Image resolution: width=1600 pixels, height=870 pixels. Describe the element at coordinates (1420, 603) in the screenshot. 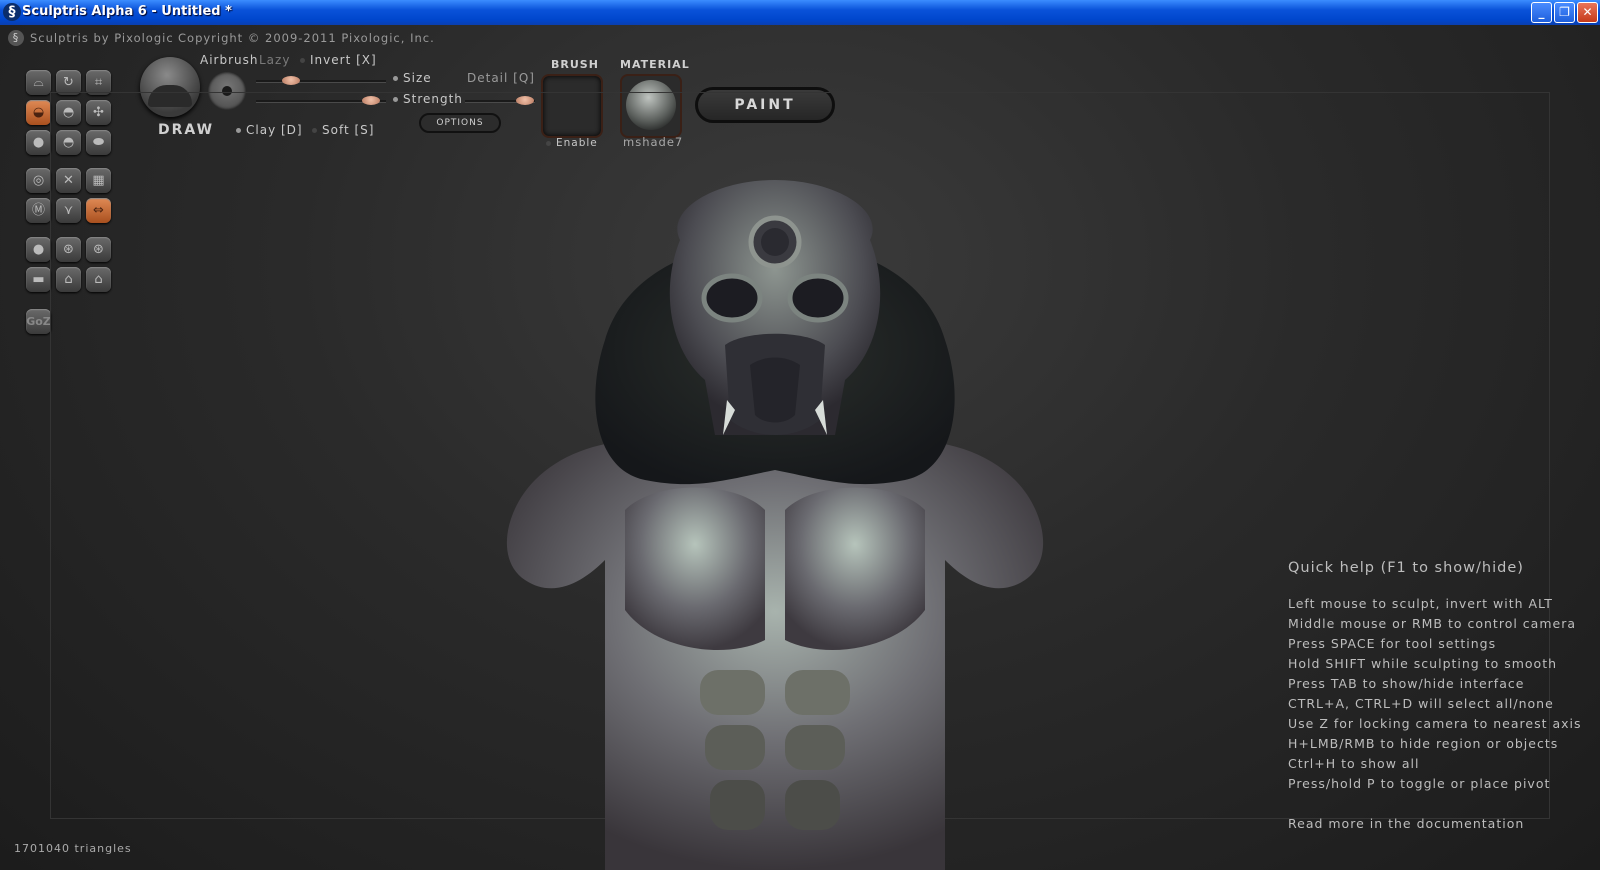

I see `help-line: Left mouse to sculpt, invert with ALT` at that location.